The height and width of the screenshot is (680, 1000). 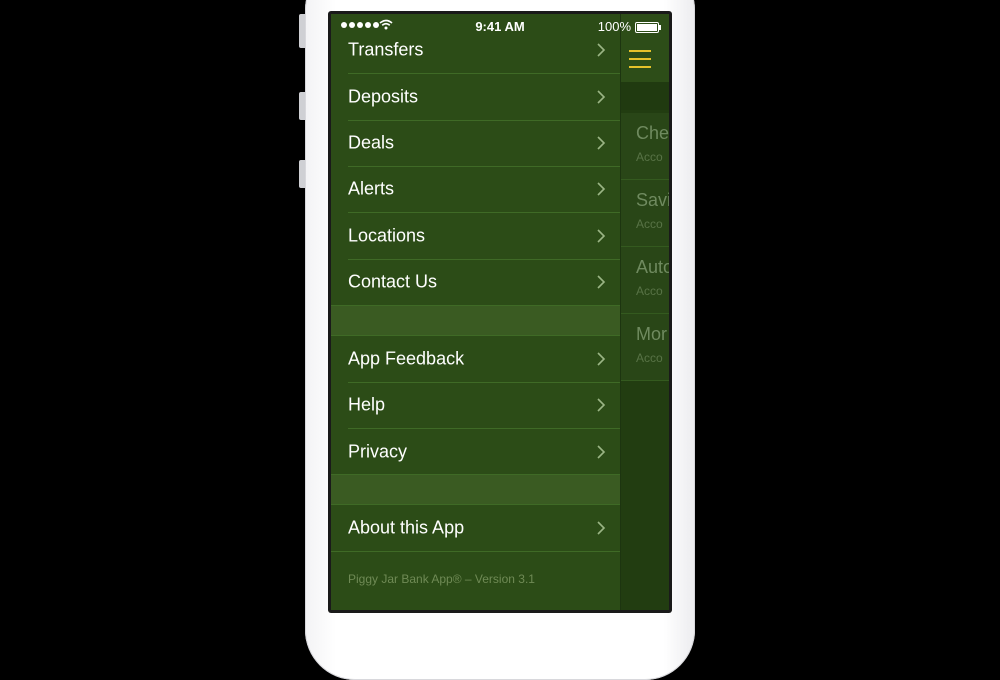 What do you see at coordinates (475, 551) in the screenshot?
I see `divider` at bounding box center [475, 551].